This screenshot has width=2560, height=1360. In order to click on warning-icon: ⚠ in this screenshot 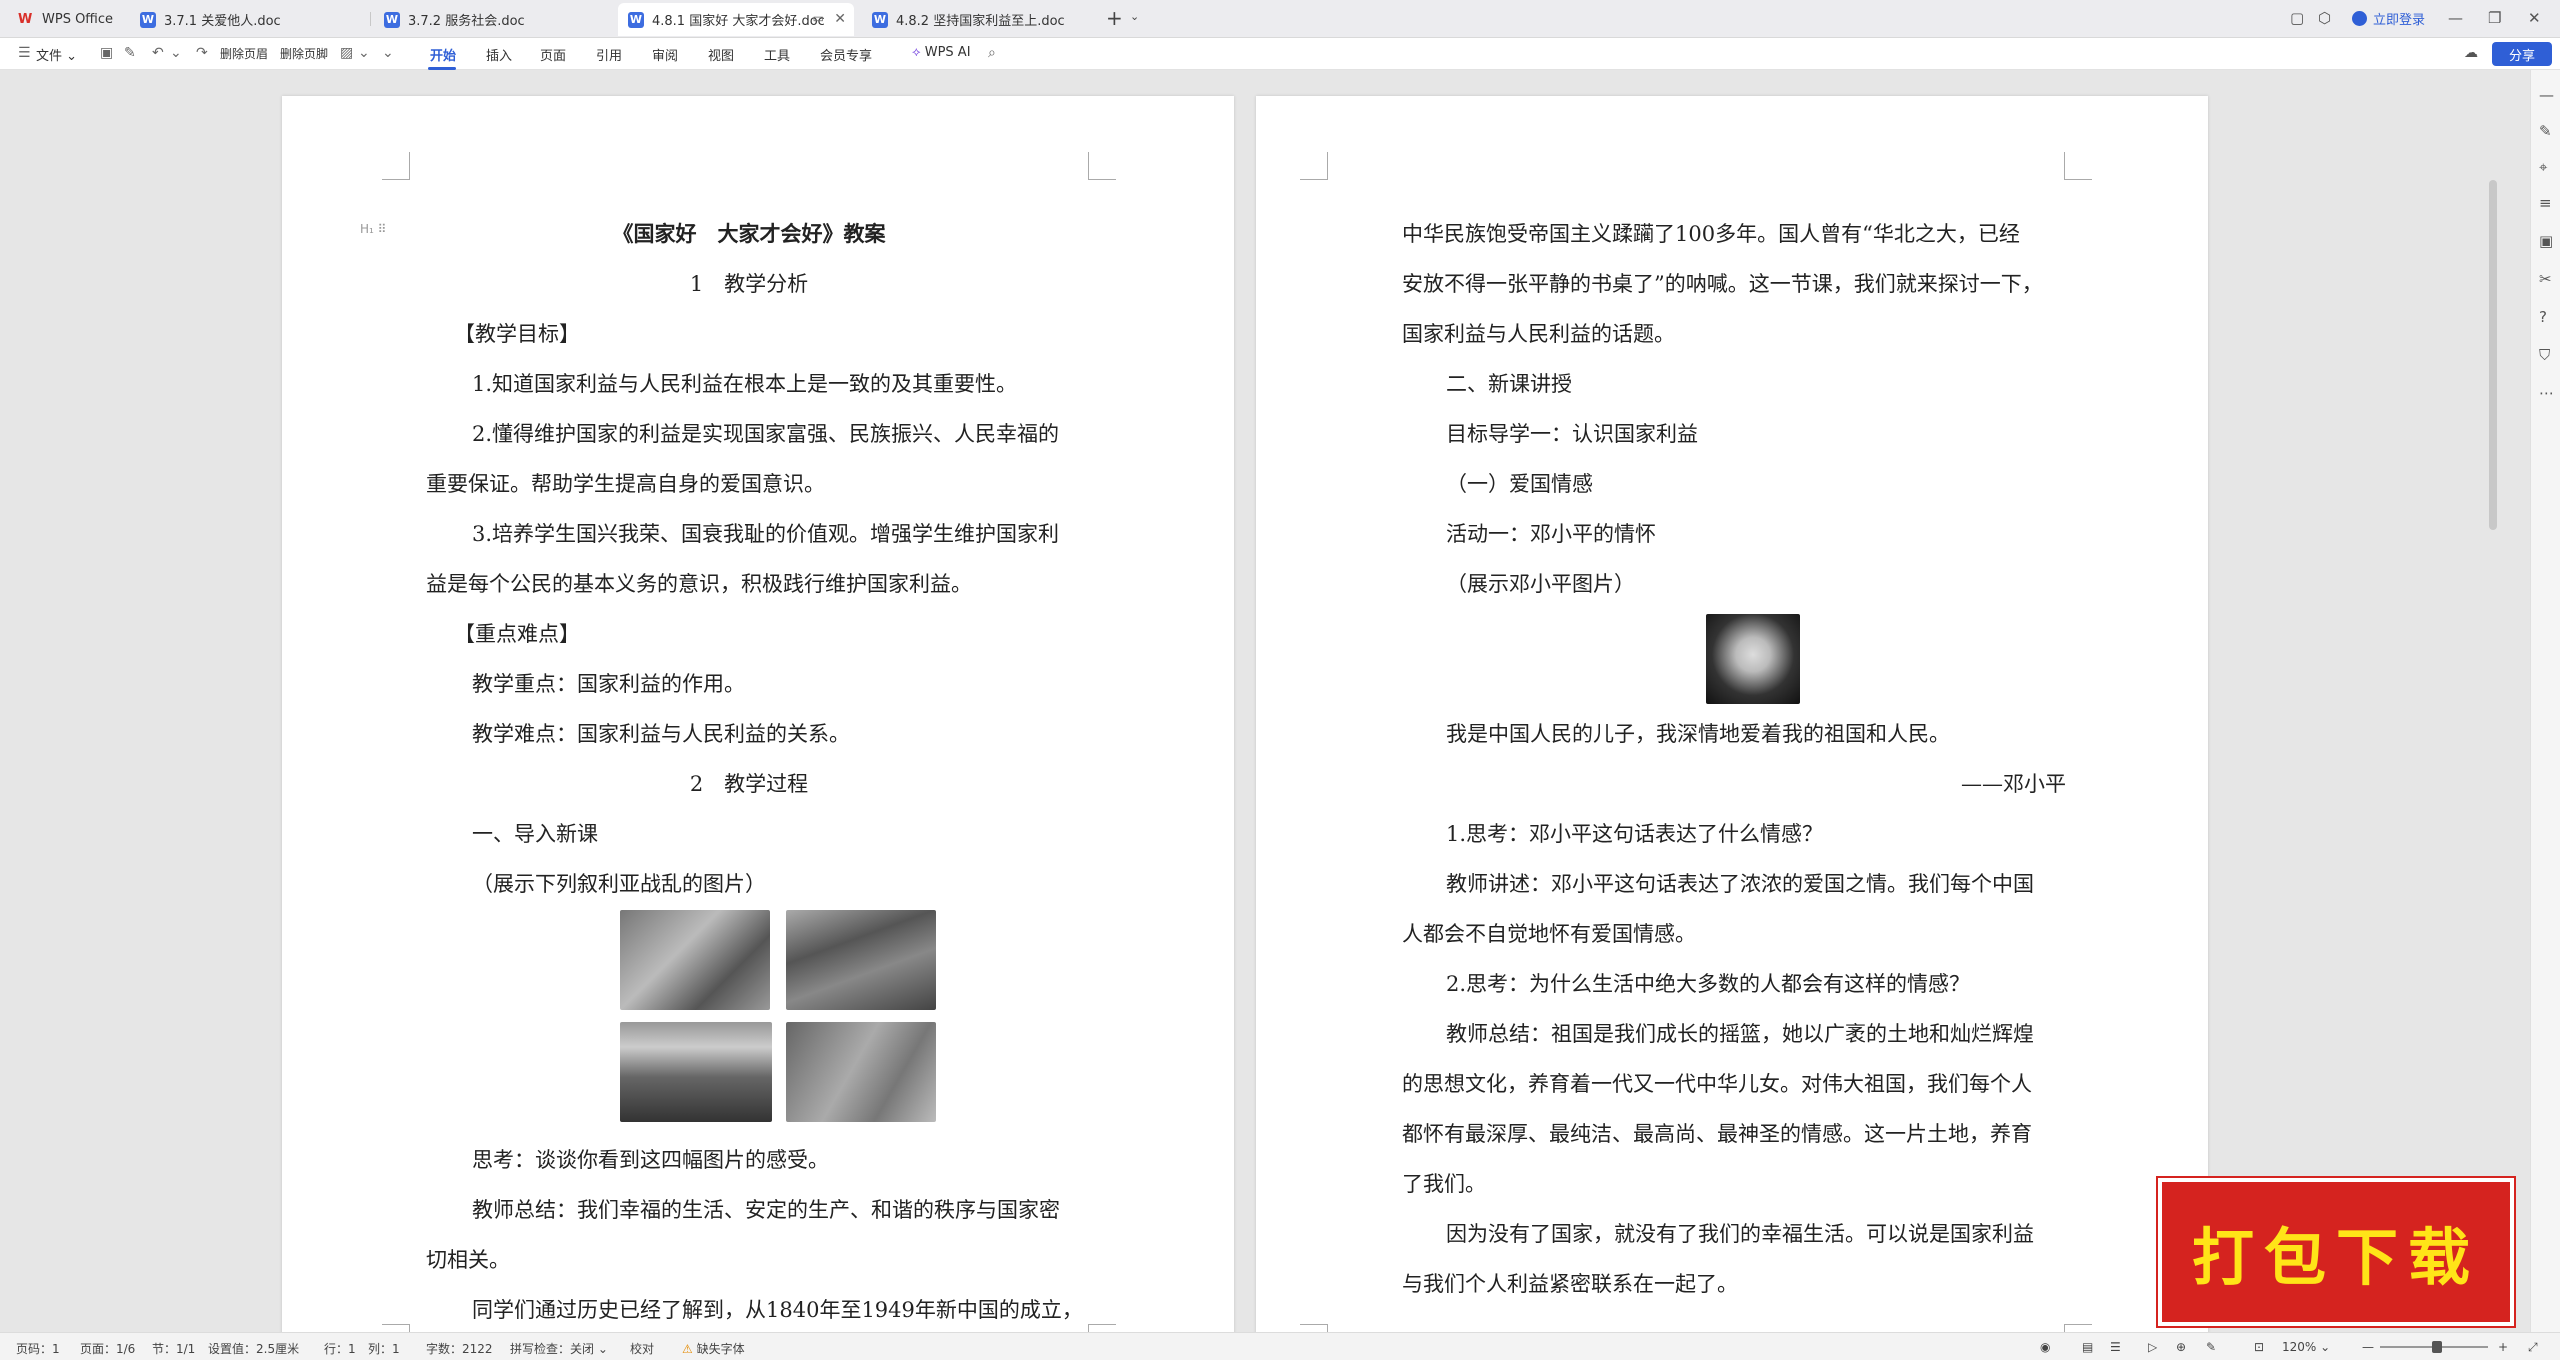, I will do `click(687, 1349)`.